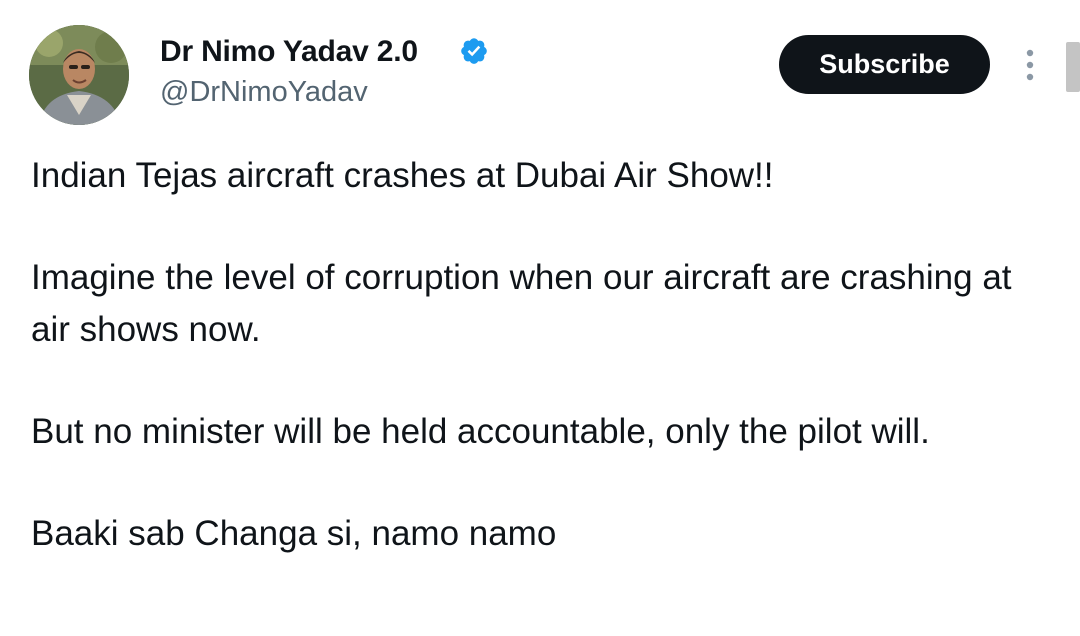 This screenshot has width=1080, height=636. Describe the element at coordinates (474, 51) in the screenshot. I see `verified-badge-icon` at that location.